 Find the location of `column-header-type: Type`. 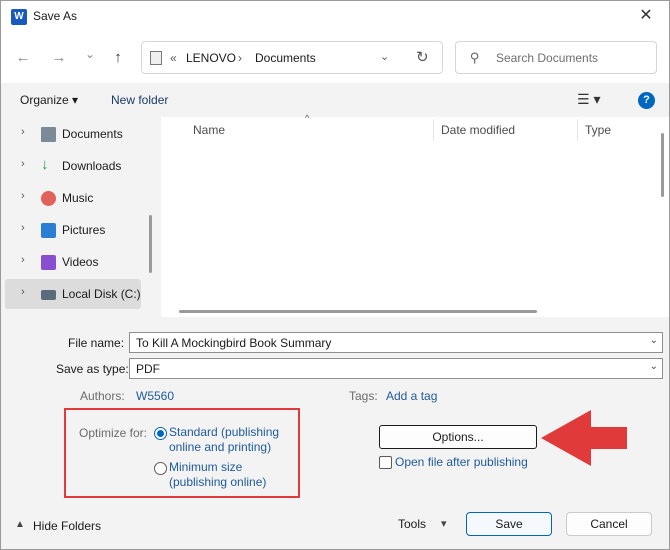

column-header-type: Type is located at coordinates (598, 130).